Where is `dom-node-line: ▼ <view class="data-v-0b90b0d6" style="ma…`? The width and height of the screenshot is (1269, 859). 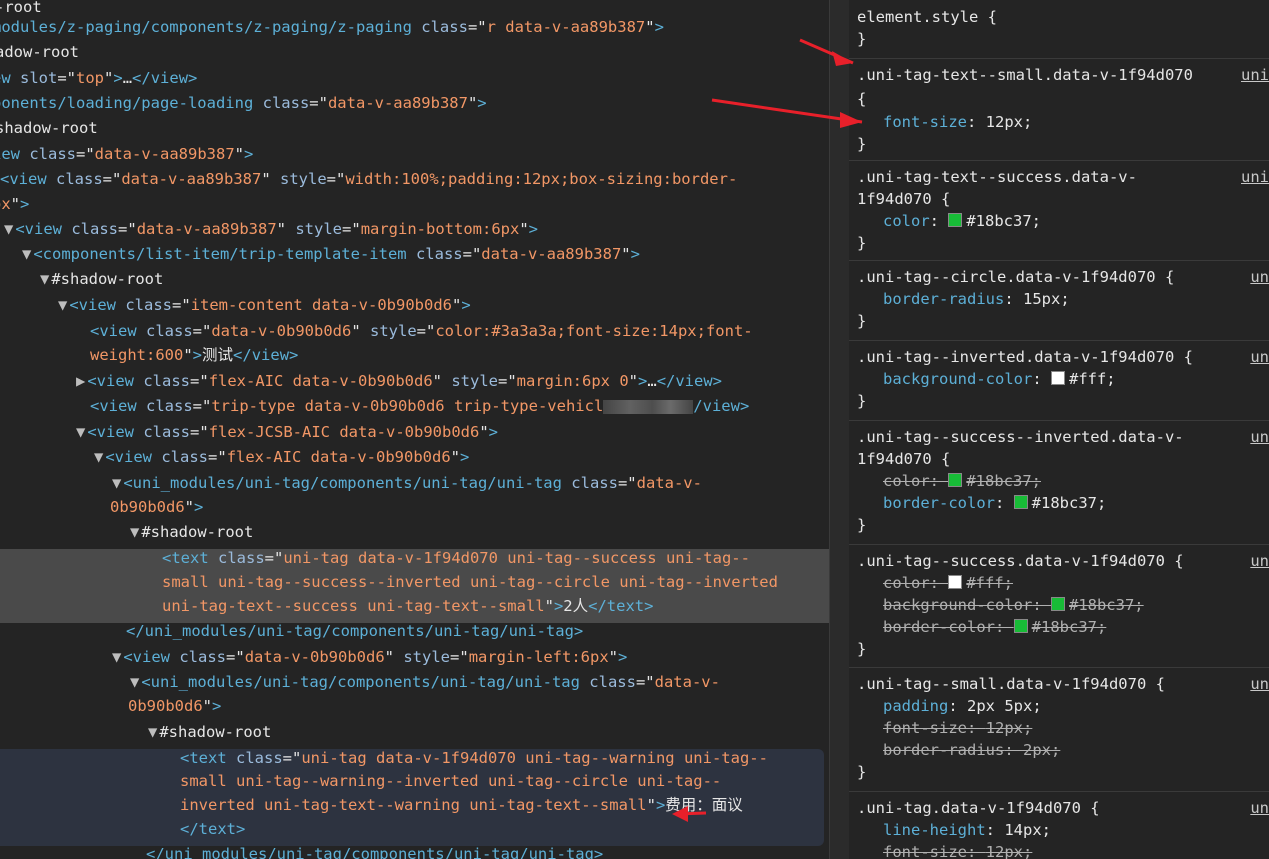
dom-node-line: ▼ <view class="data-v-0b90b0d6" style="ma… is located at coordinates (369, 657).